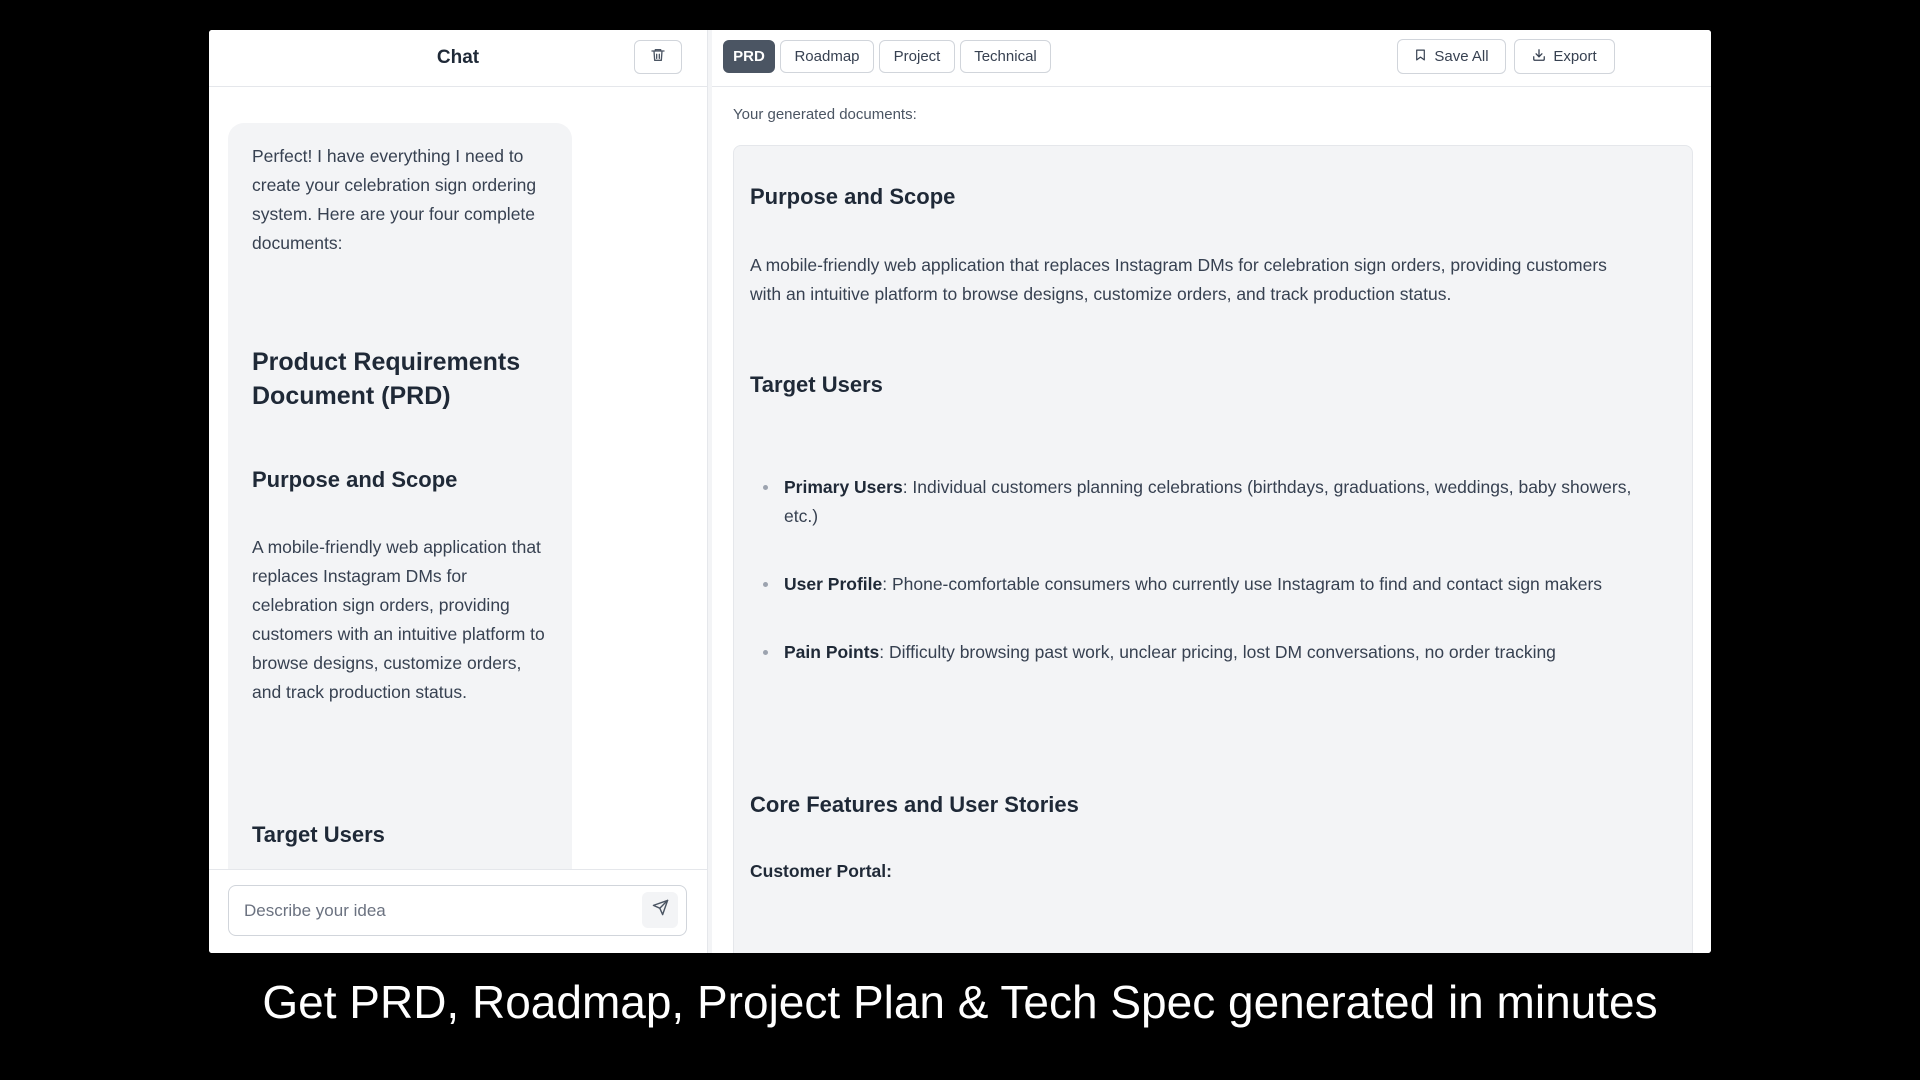  Describe the element at coordinates (1005, 56) in the screenshot. I see `tab-technical: Technical` at that location.